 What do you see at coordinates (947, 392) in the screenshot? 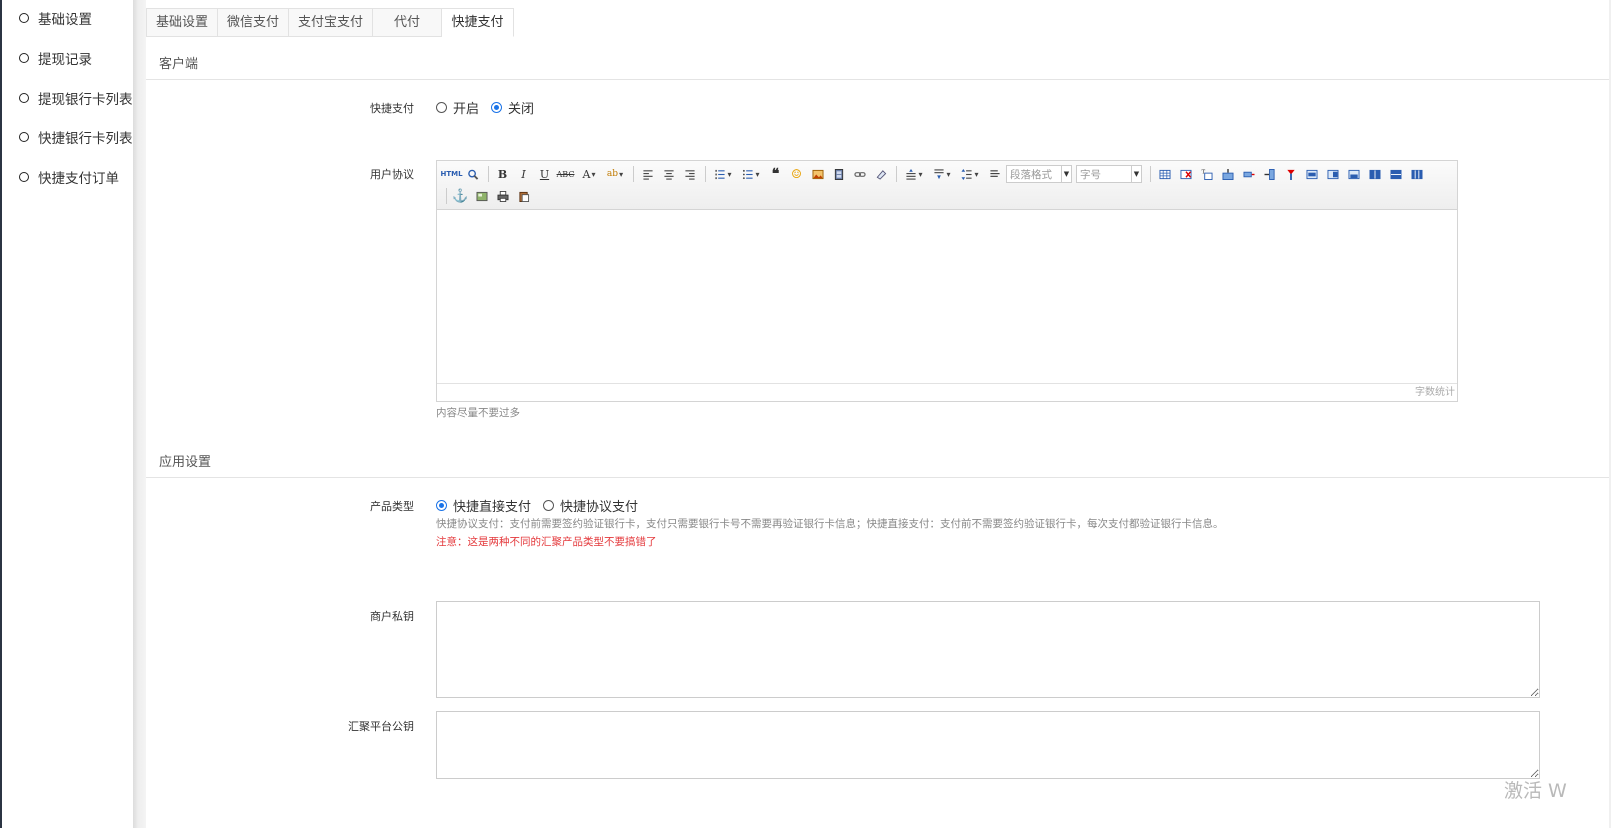
I see `word-count: 字数统计` at bounding box center [947, 392].